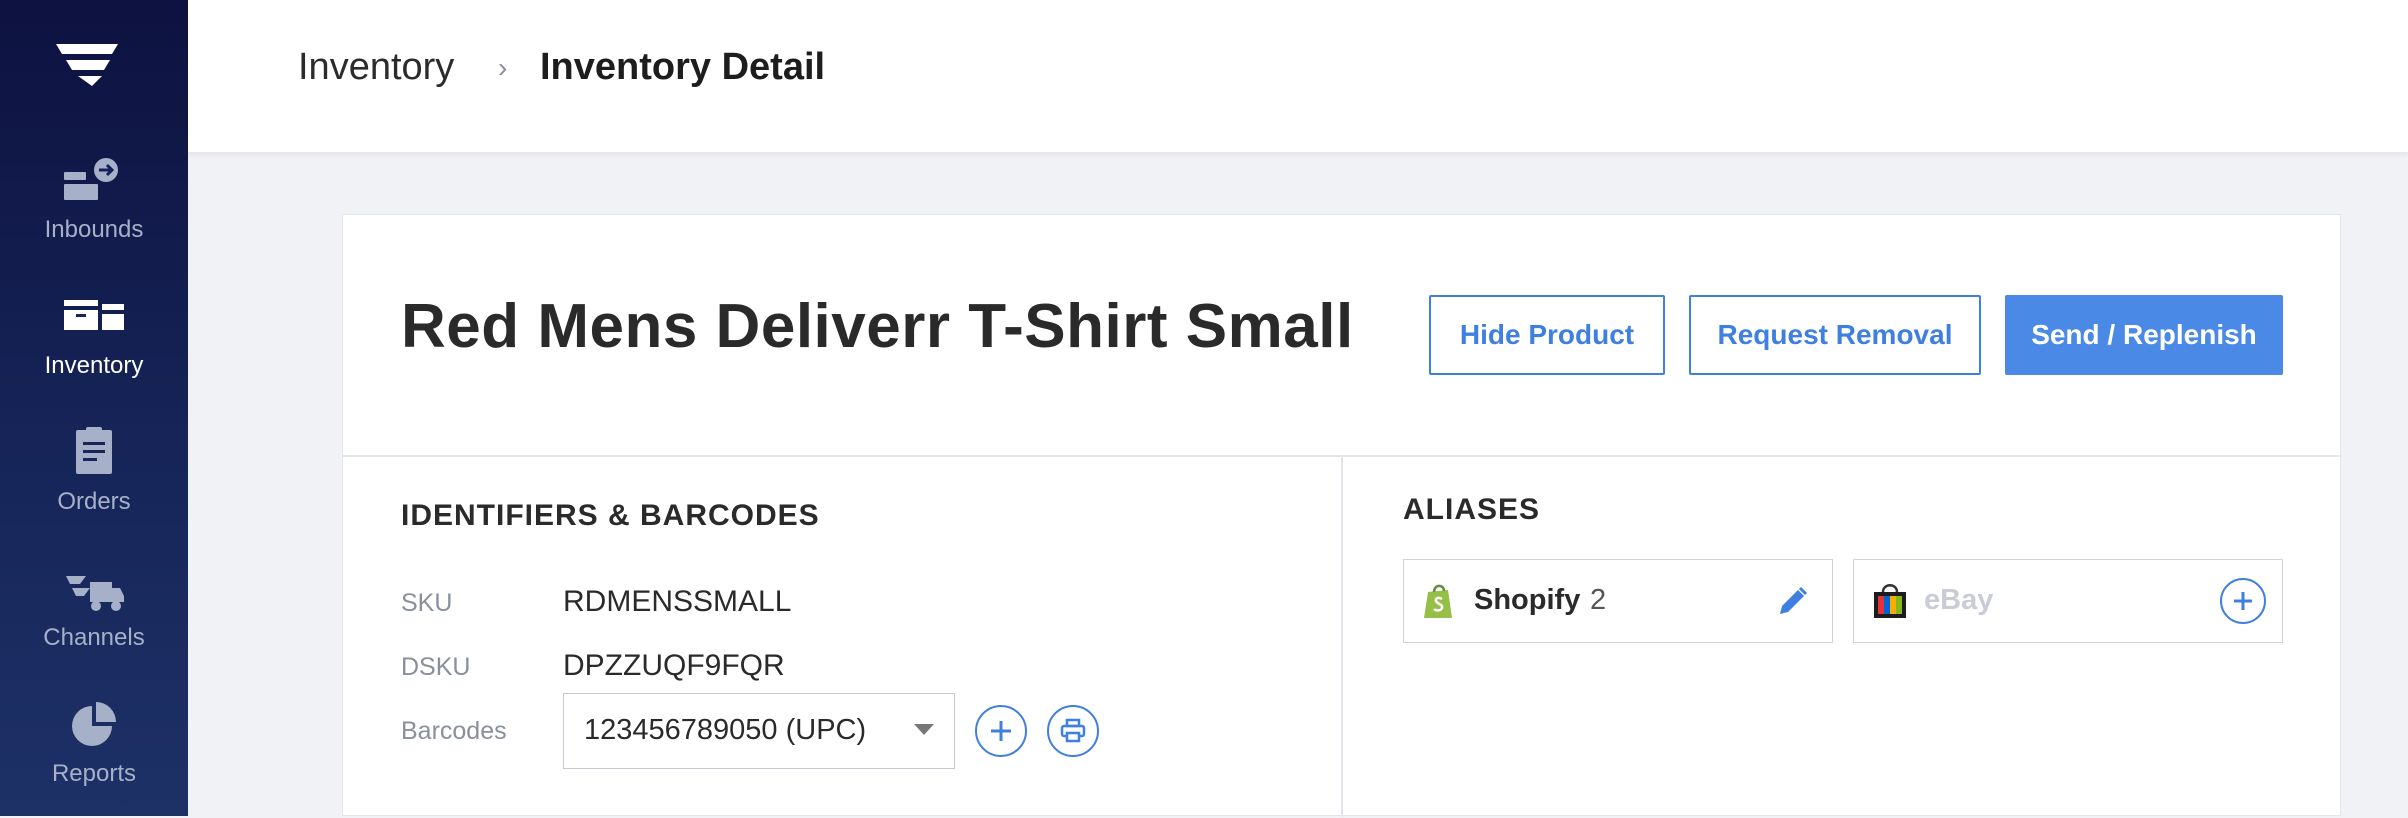  I want to click on plus-circle-icon, so click(2243, 601).